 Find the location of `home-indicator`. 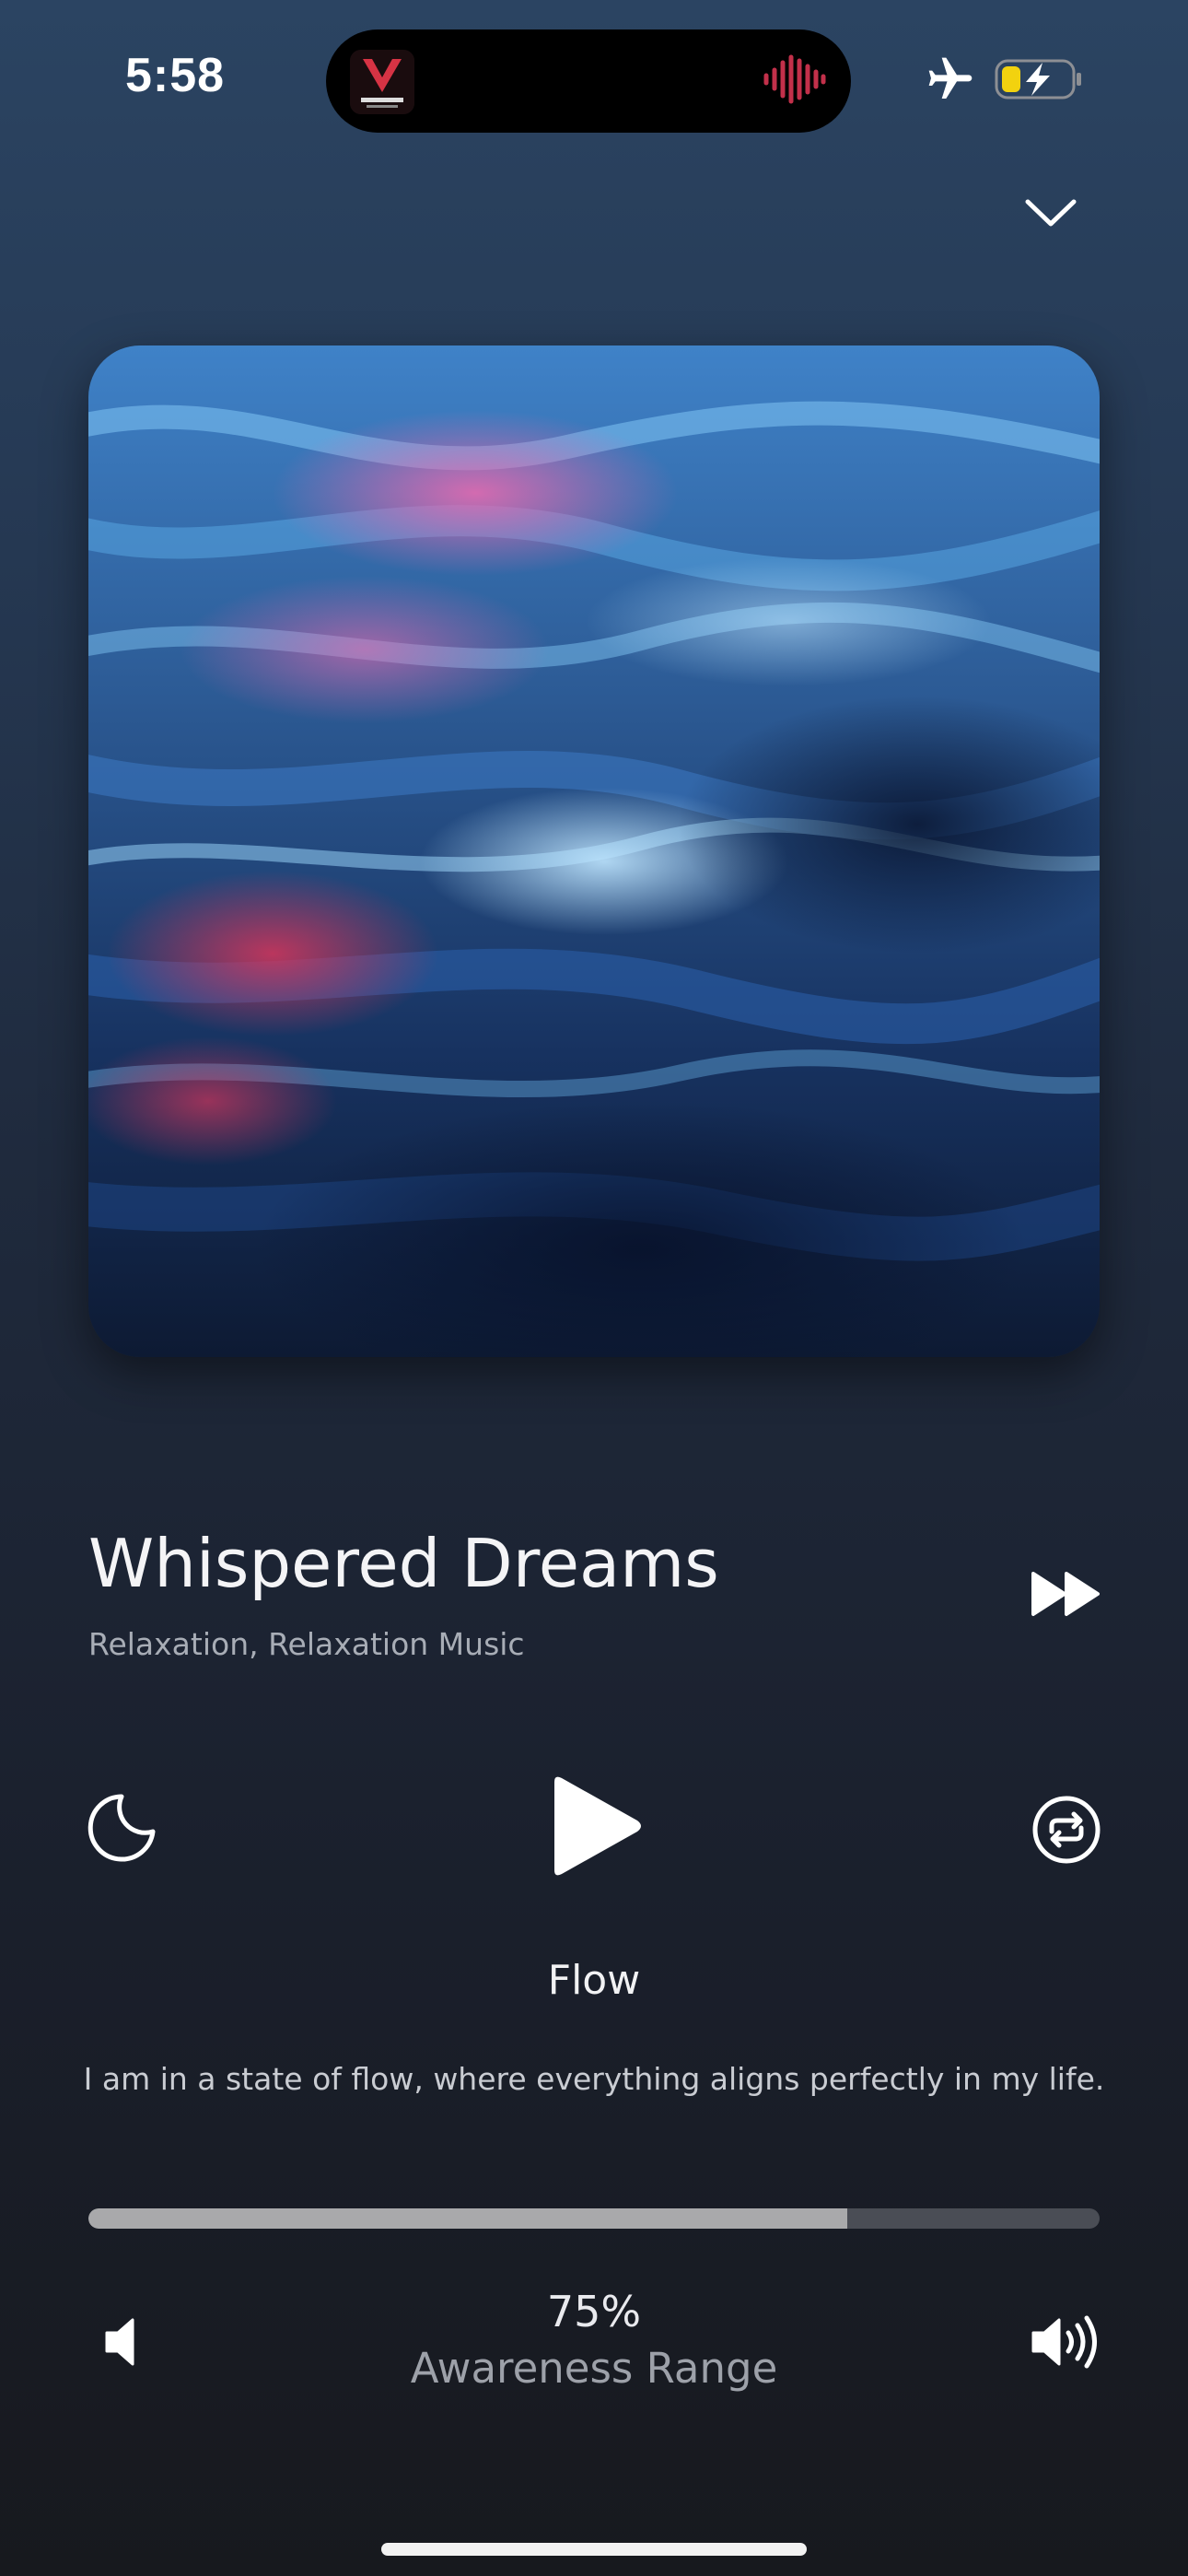

home-indicator is located at coordinates (594, 2549).